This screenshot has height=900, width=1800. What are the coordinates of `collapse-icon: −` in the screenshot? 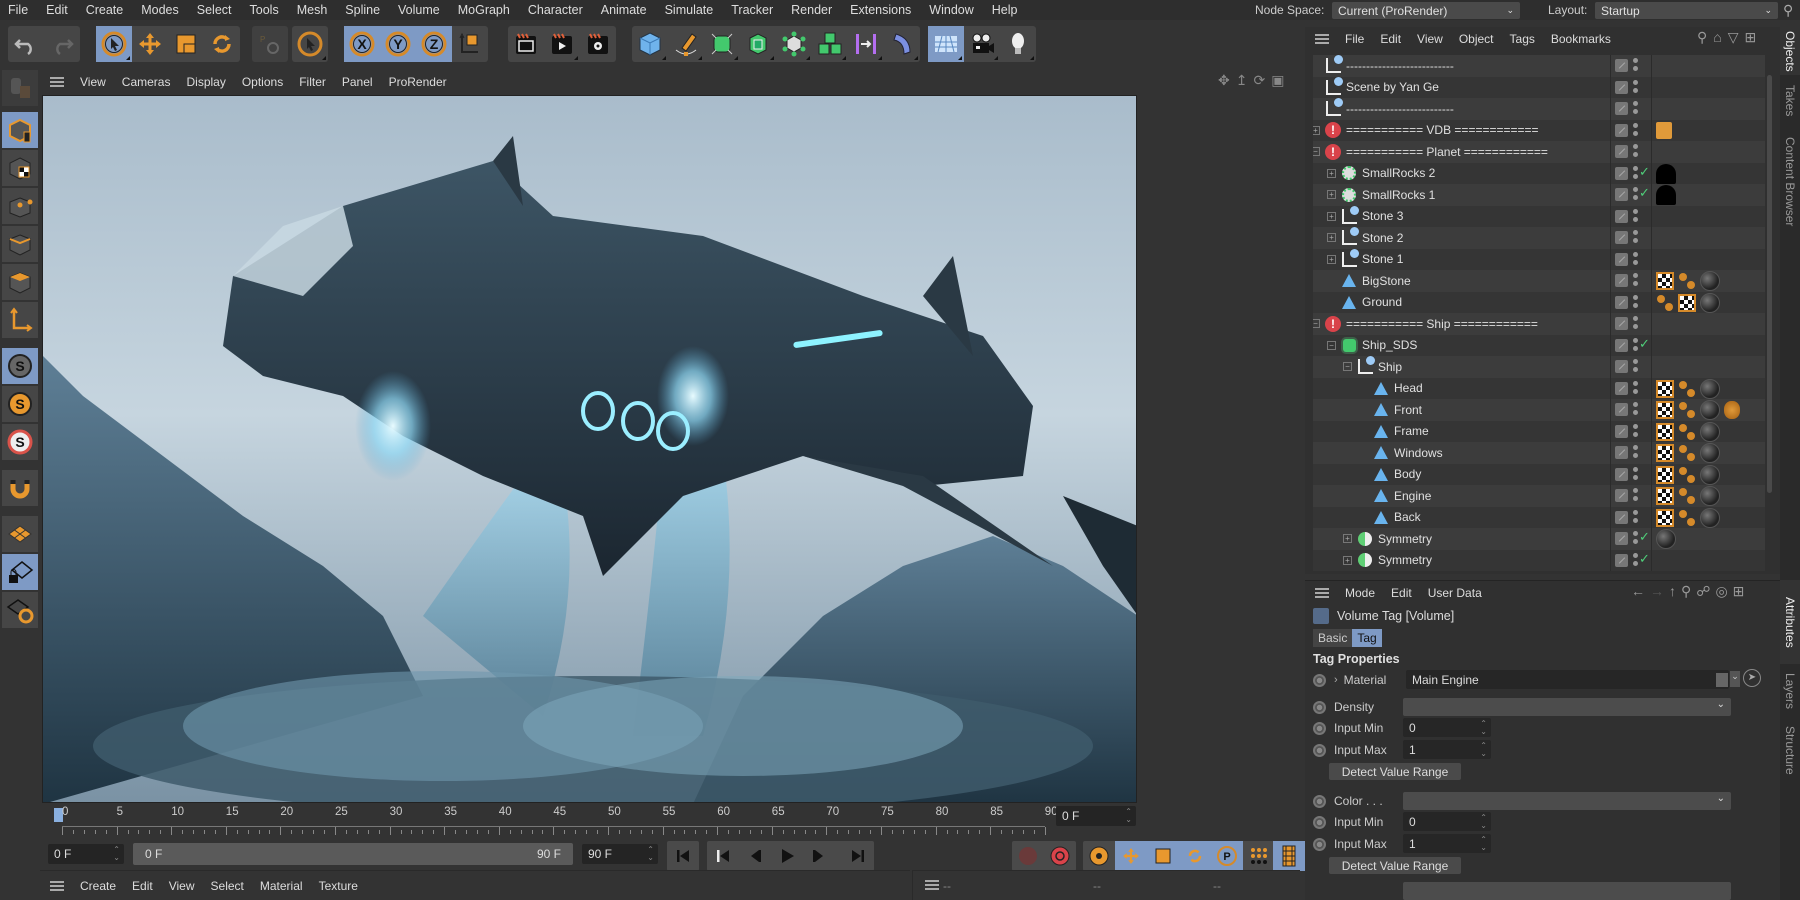 It's located at (1316, 323).